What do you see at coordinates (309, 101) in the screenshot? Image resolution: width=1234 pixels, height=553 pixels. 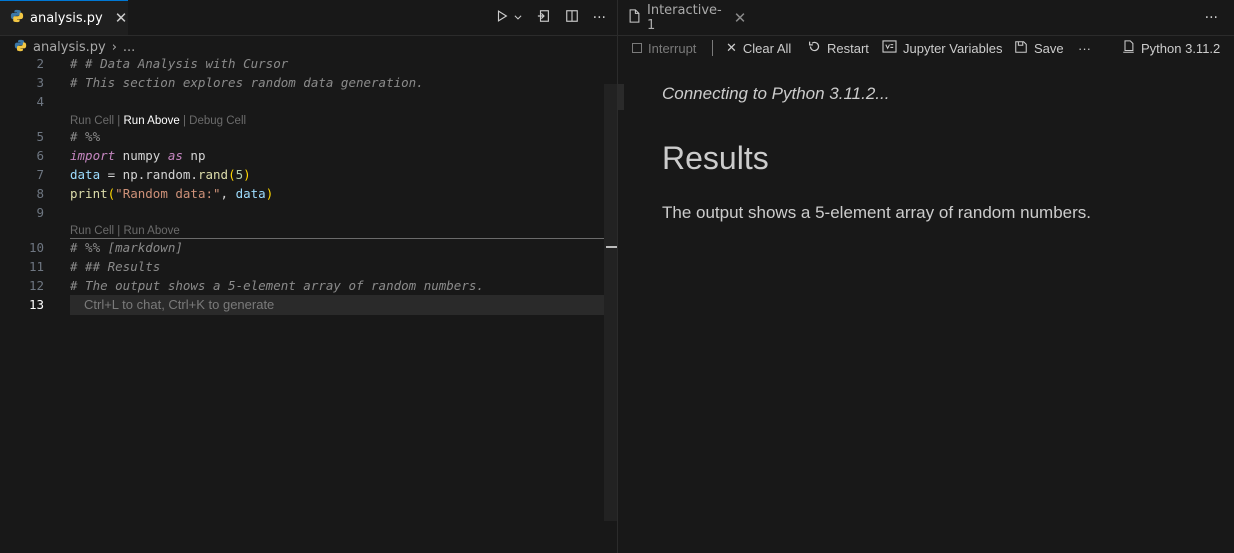 I see `code-line: 4` at bounding box center [309, 101].